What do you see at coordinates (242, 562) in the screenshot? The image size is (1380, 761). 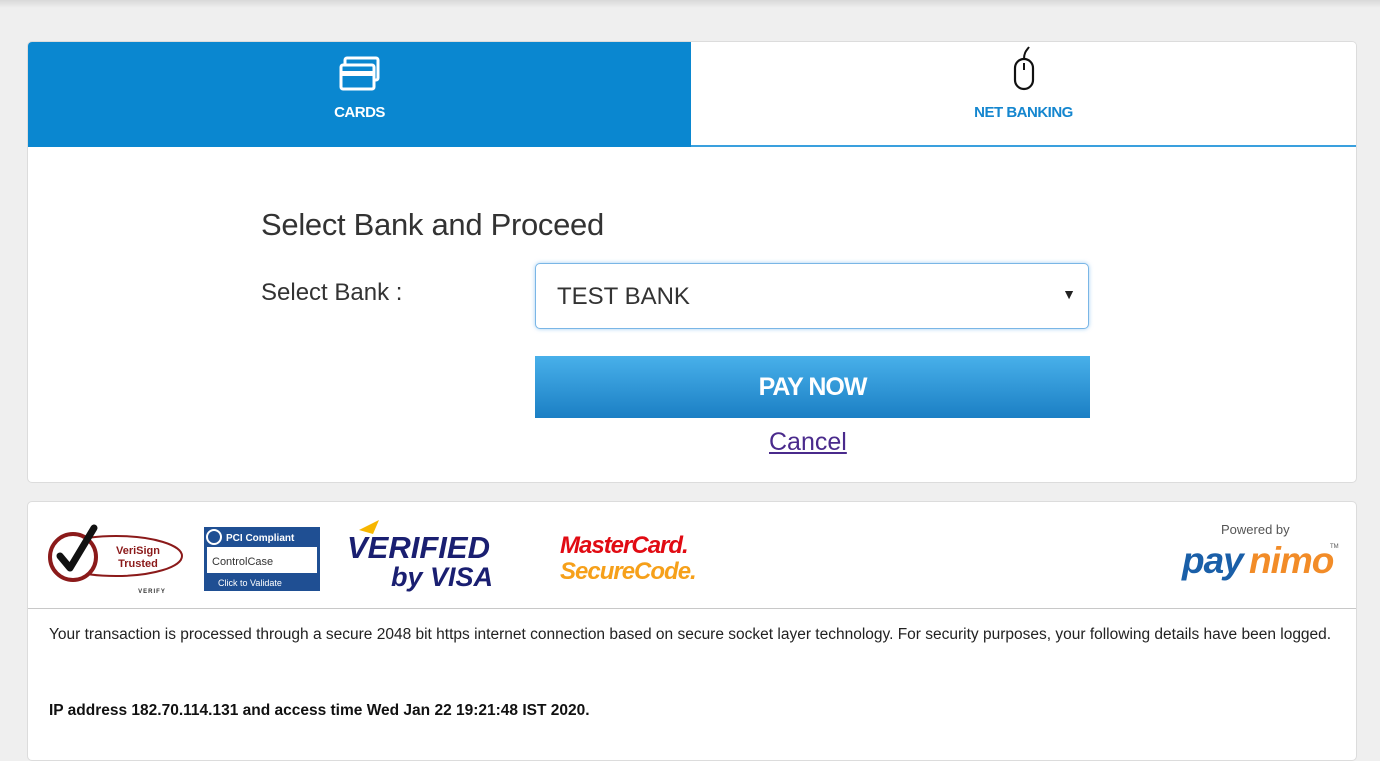 I see `pci-text-2: ControlCase` at bounding box center [242, 562].